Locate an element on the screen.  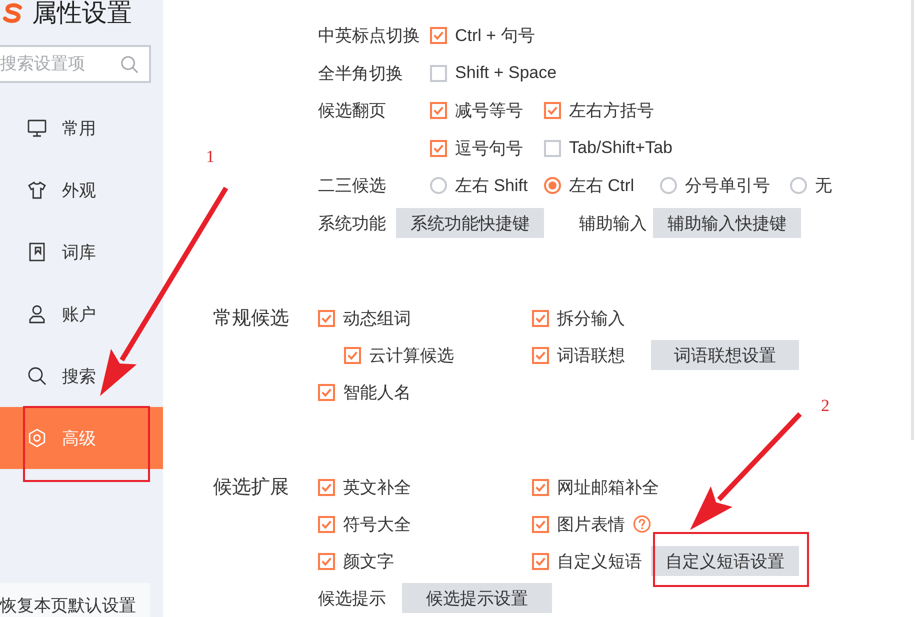
checkbox-label: 自定义短语 is located at coordinates (600, 561).